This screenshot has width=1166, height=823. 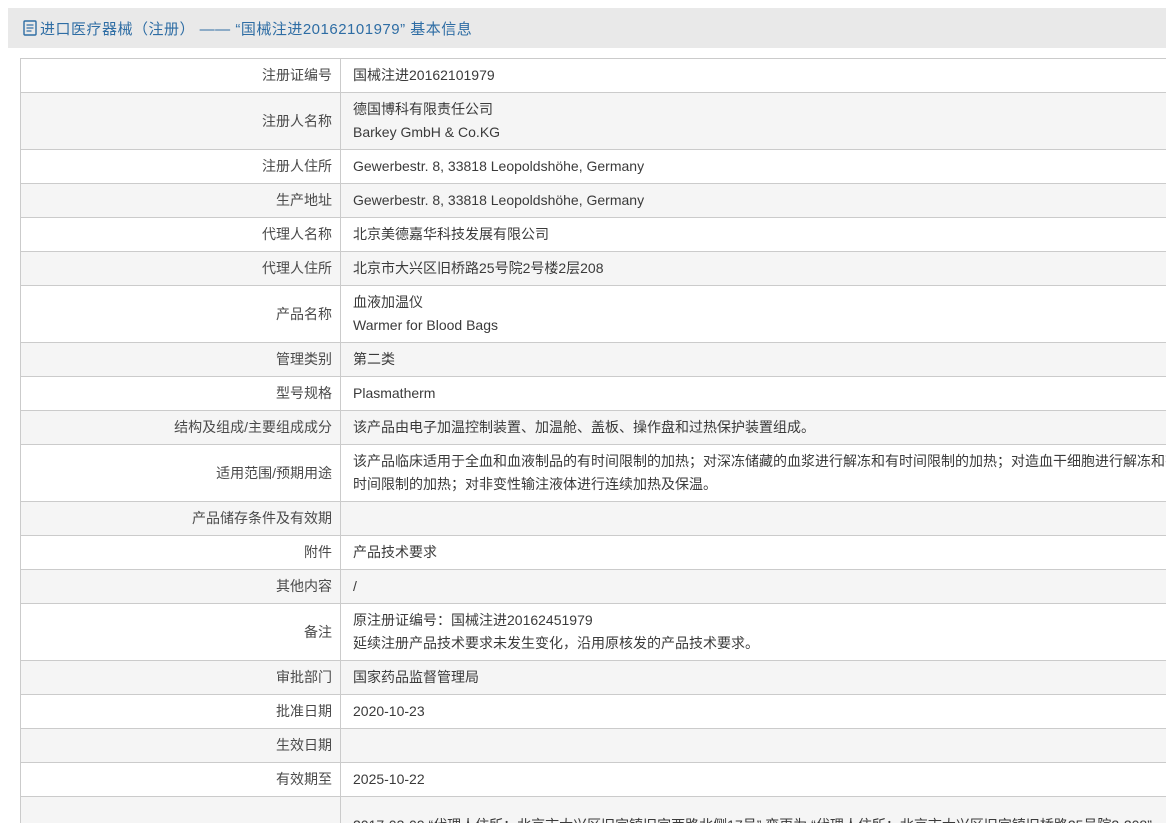 I want to click on row-label: 代理人名称, so click(x=181, y=234).